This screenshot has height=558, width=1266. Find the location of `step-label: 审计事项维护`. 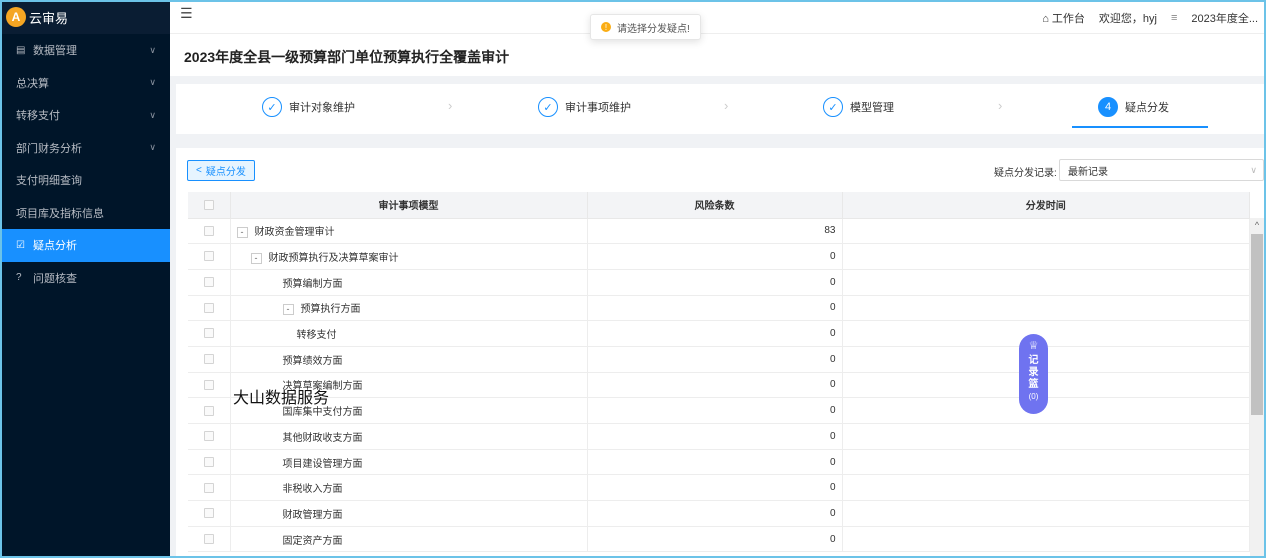

step-label: 审计事项维护 is located at coordinates (598, 108).